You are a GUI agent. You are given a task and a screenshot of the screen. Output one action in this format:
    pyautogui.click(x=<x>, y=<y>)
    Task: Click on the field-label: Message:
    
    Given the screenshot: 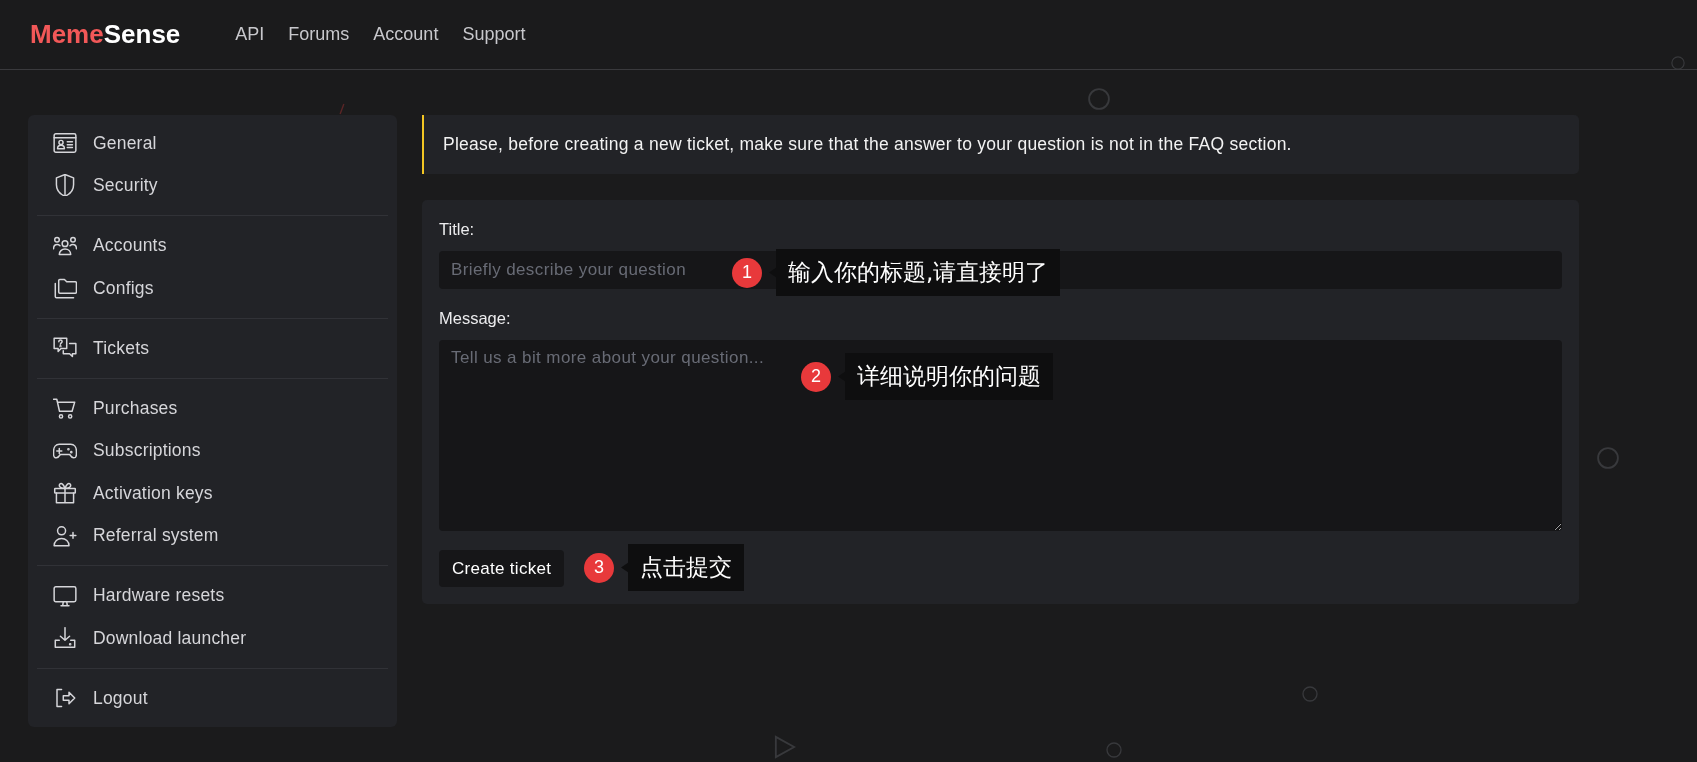 What is the action you would take?
    pyautogui.click(x=475, y=318)
    